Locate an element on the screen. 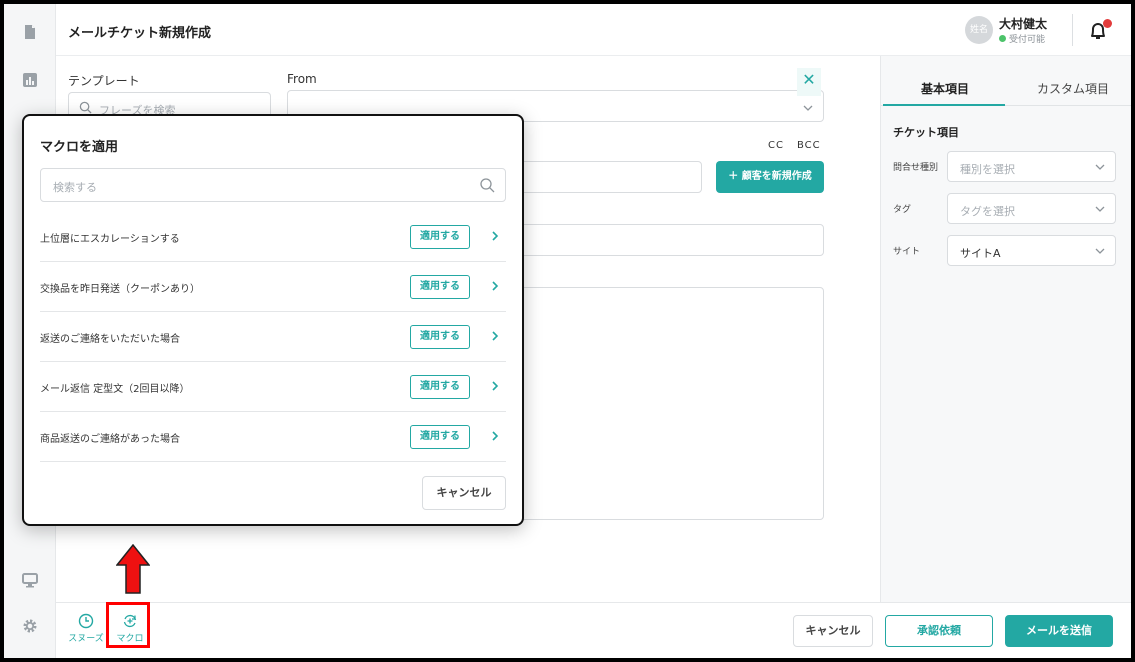  header-bar: メールチケット新規作成 姓名 大村健太 受付可能 is located at coordinates (593, 30).